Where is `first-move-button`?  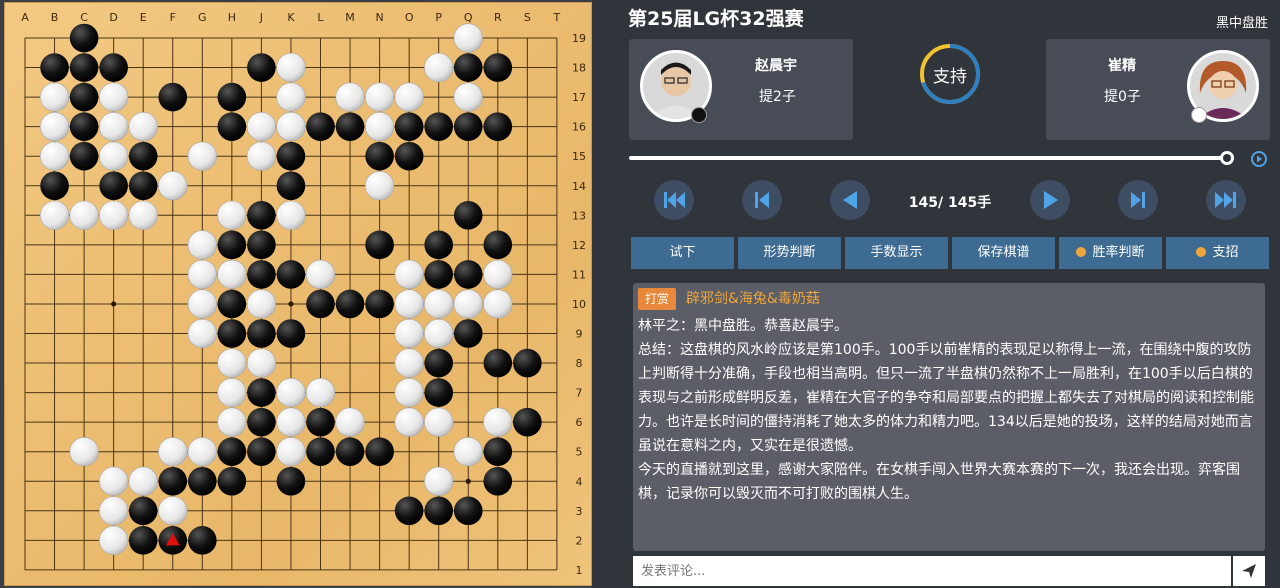 first-move-button is located at coordinates (674, 200).